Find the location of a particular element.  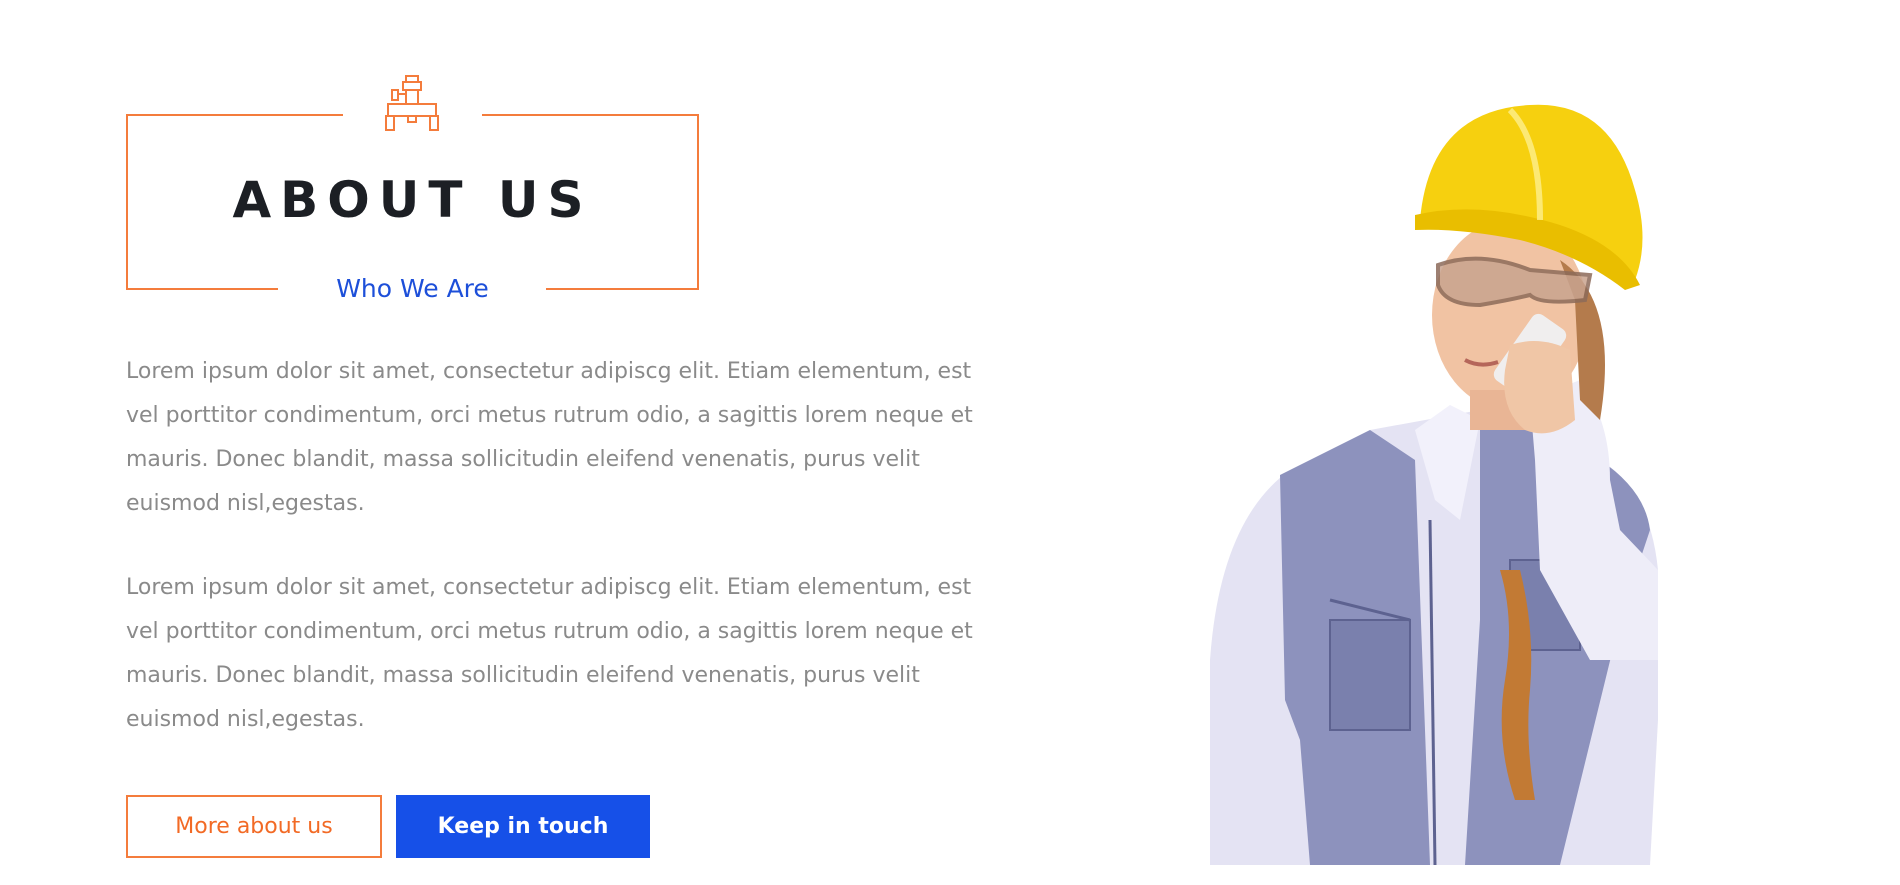

keep-in-touch-button: Keep in touch is located at coordinates (523, 826).